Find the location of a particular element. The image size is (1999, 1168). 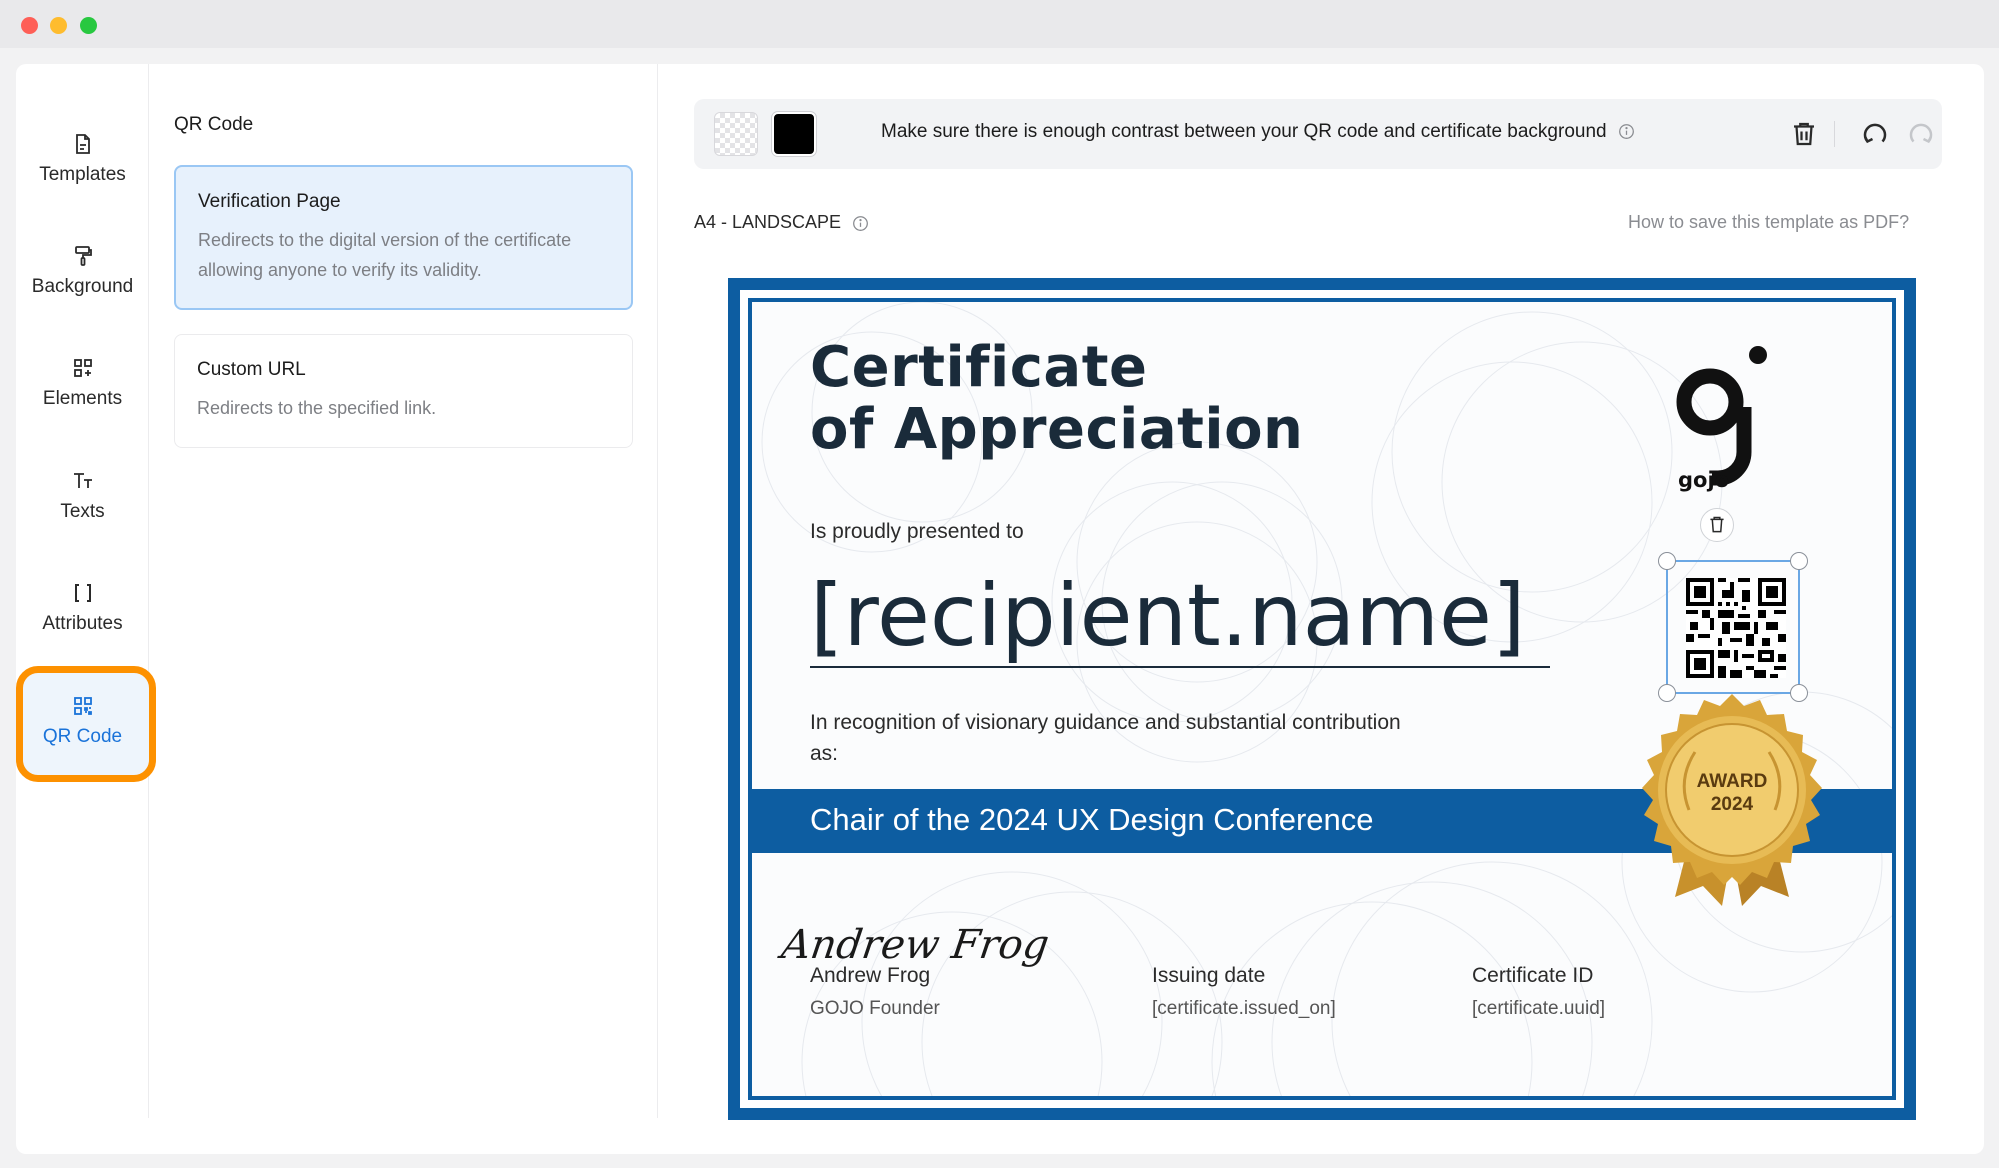

sidebar-item-background: Background is located at coordinates (82, 294).